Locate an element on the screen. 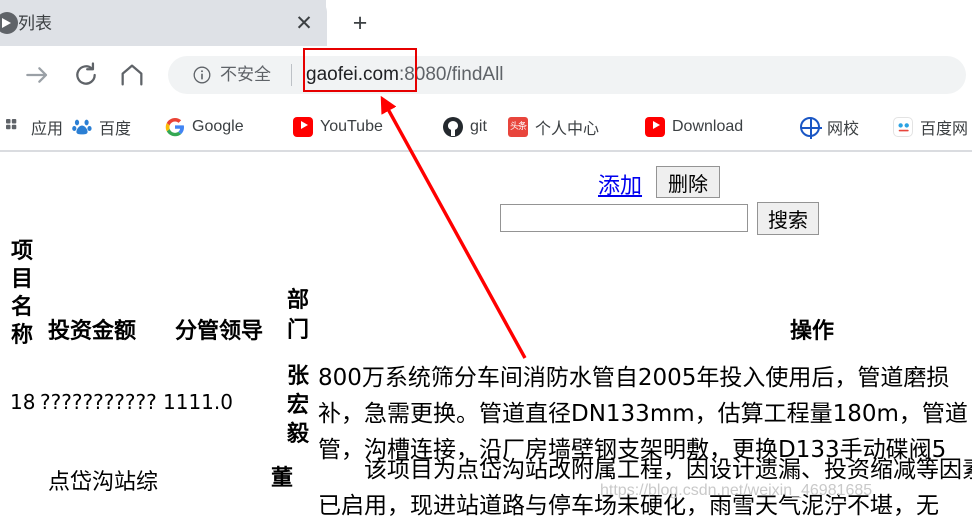  column-header-leader: 分管领导 is located at coordinates (219, 331).